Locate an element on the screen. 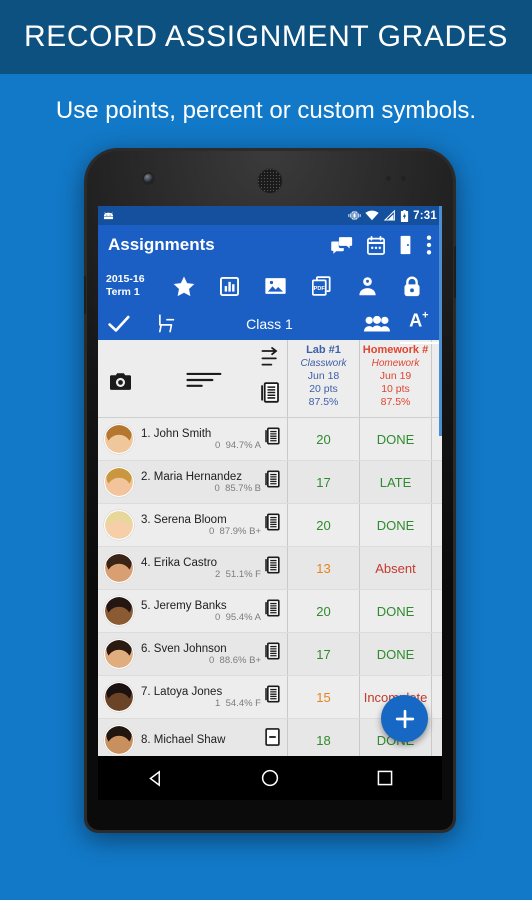 This screenshot has height=900, width=532. checkmark-icon is located at coordinates (119, 324).